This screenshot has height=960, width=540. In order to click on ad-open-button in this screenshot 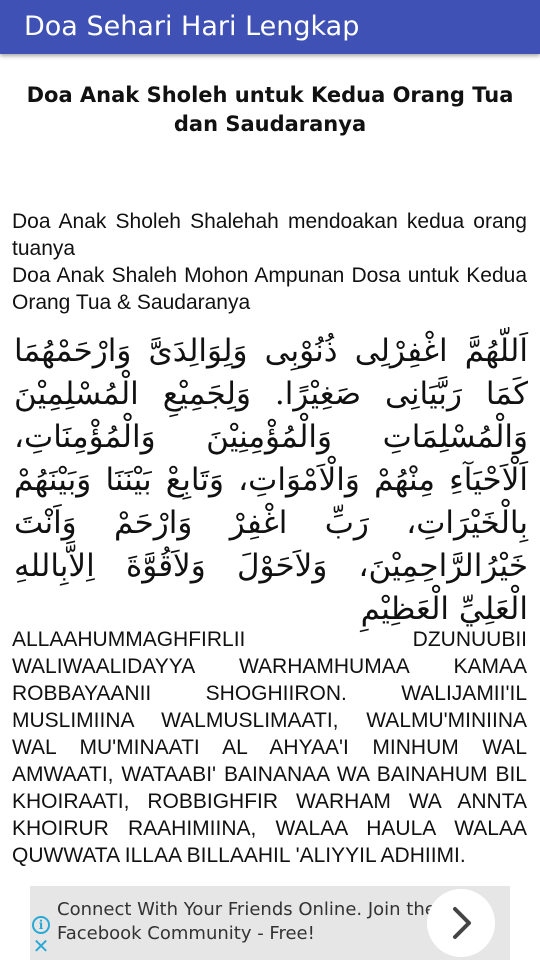, I will do `click(461, 923)`.